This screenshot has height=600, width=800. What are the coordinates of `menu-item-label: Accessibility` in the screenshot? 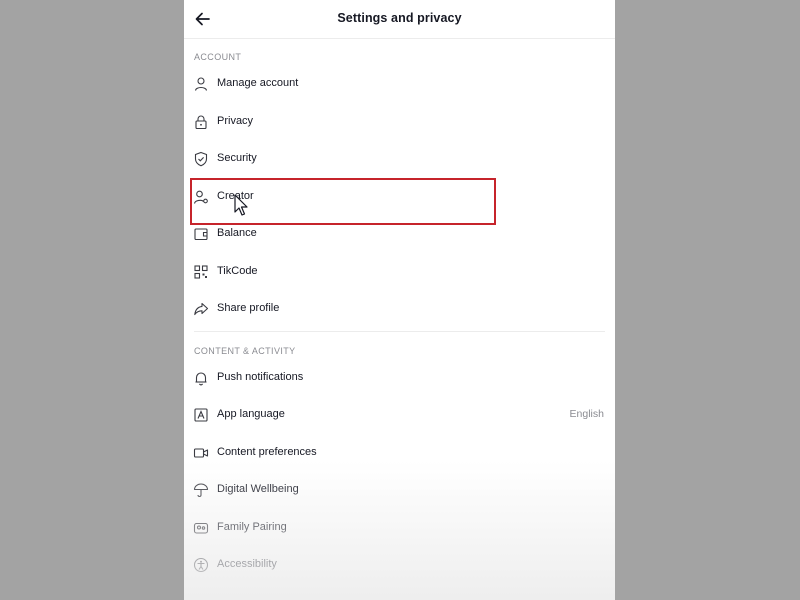 It's located at (247, 564).